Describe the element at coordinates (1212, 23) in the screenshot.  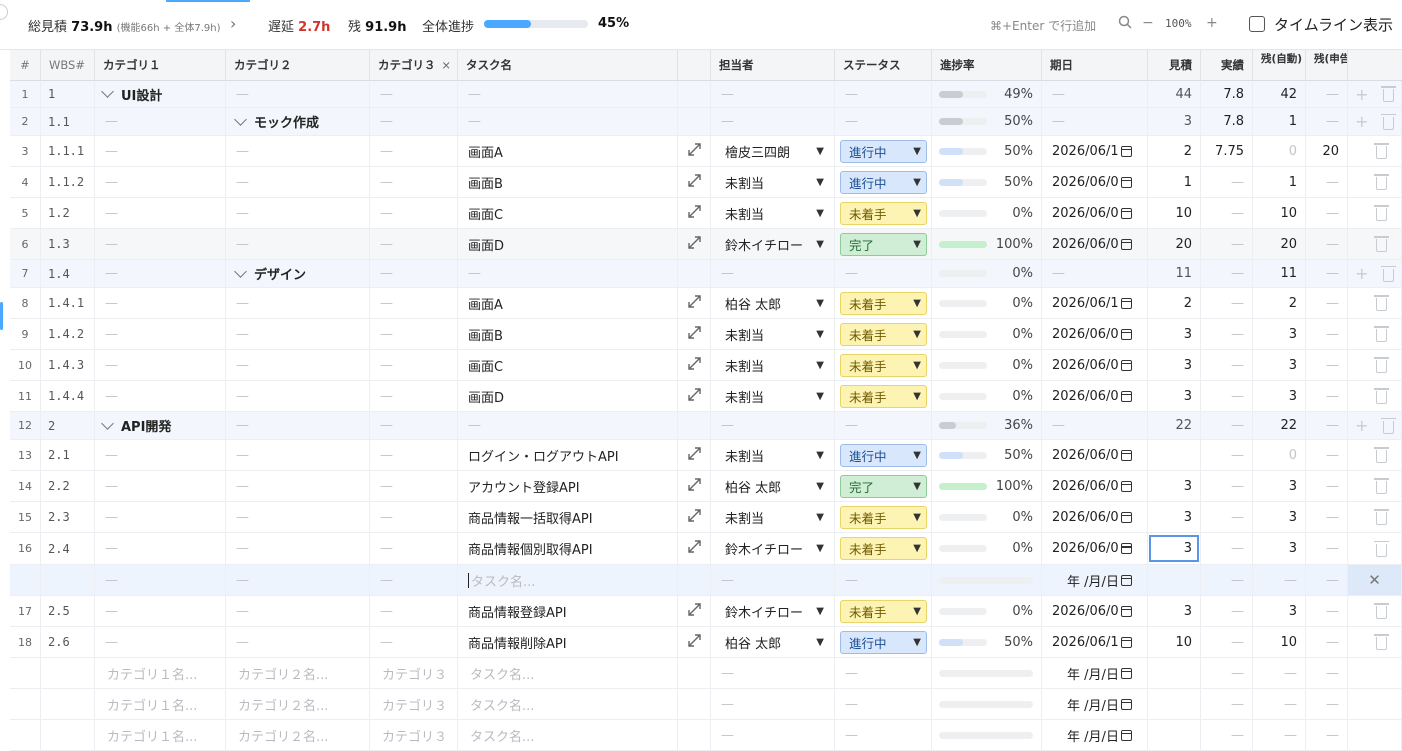
I see `zoom-in-icon: +` at that location.